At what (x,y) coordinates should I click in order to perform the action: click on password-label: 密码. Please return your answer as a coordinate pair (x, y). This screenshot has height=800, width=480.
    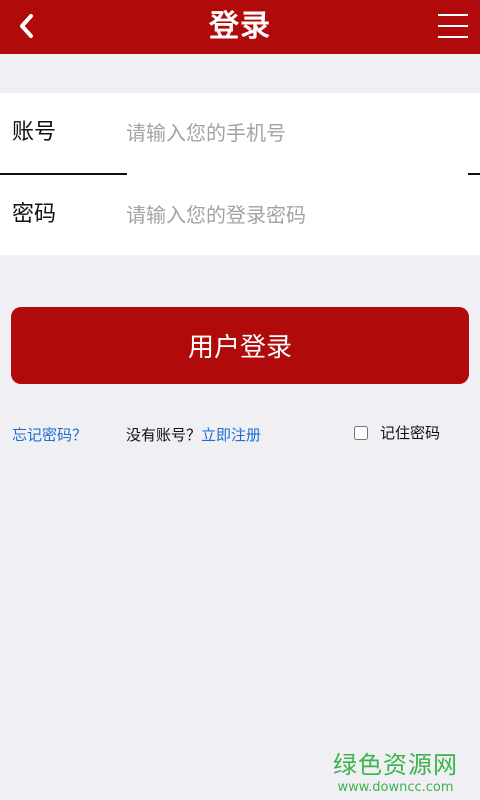
    Looking at the image, I should click on (34, 214).